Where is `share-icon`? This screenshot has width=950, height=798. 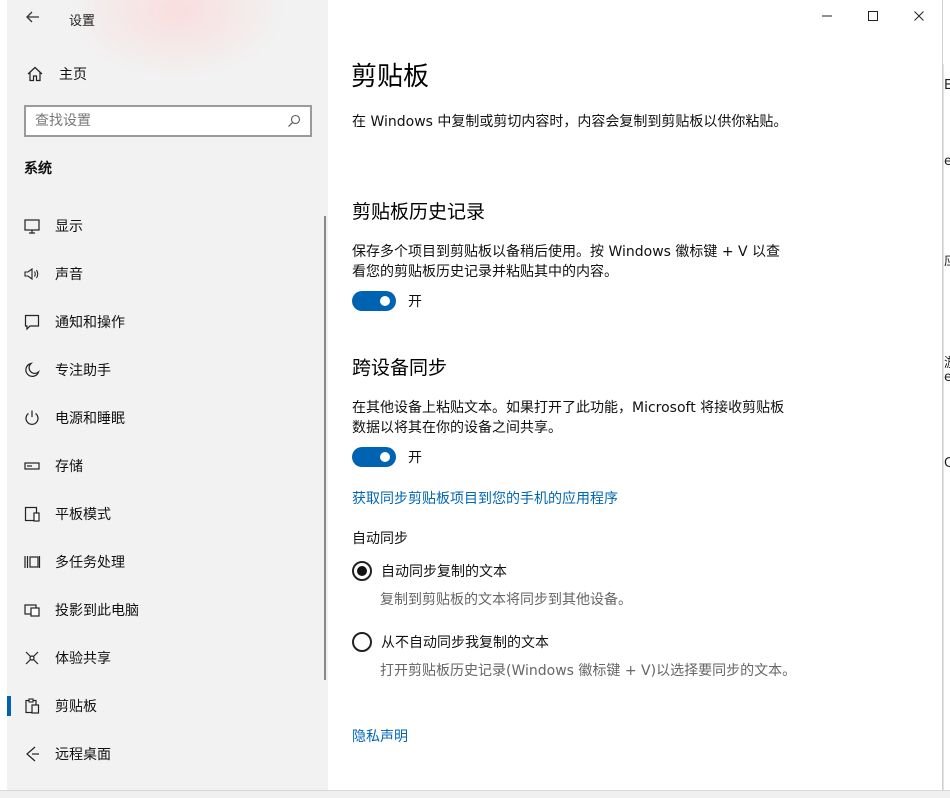
share-icon is located at coordinates (32, 658).